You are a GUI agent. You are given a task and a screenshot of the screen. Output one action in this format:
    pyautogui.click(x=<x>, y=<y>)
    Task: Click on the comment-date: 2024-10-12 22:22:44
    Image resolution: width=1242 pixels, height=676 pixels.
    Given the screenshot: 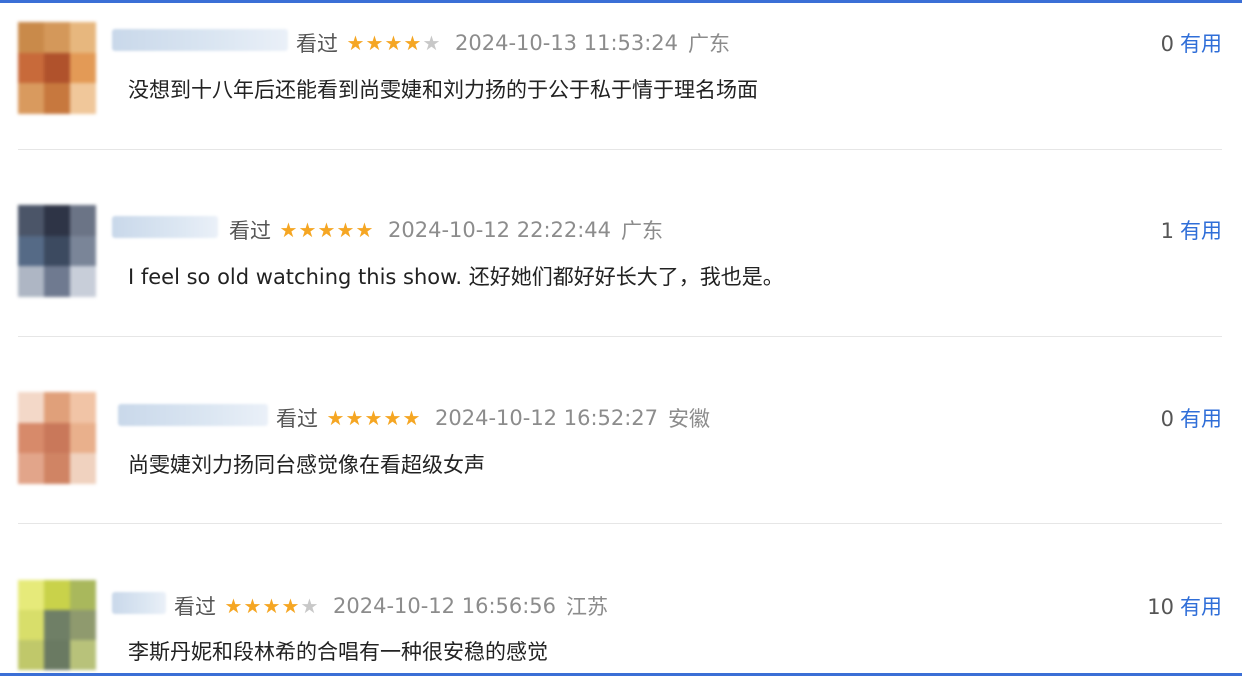 What is the action you would take?
    pyautogui.click(x=500, y=230)
    